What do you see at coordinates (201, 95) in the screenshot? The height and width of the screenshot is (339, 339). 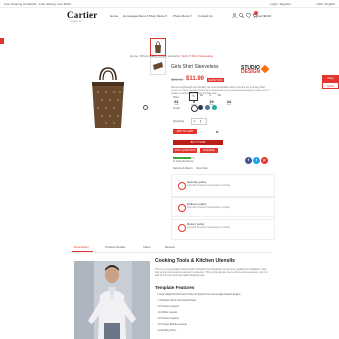 I see `size-option-m: M` at bounding box center [201, 95].